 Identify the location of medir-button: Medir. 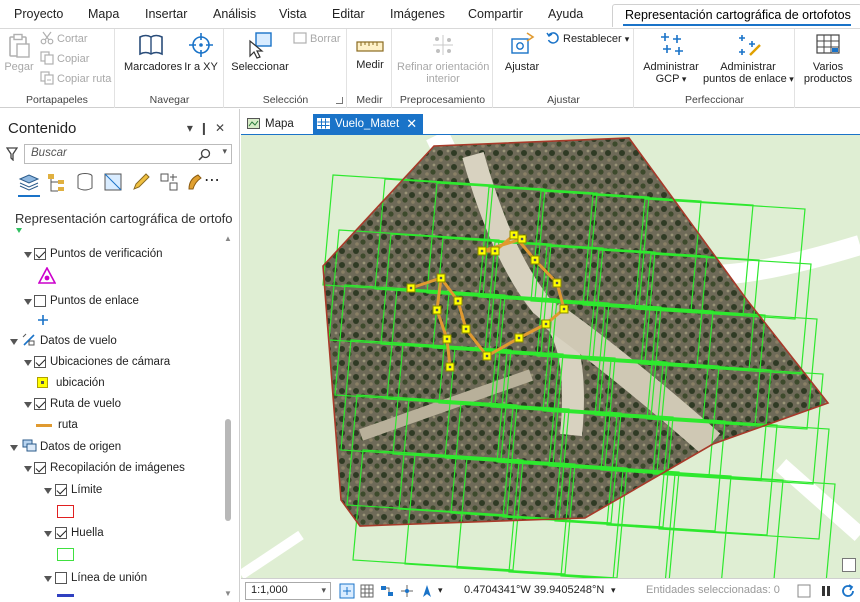
(370, 53).